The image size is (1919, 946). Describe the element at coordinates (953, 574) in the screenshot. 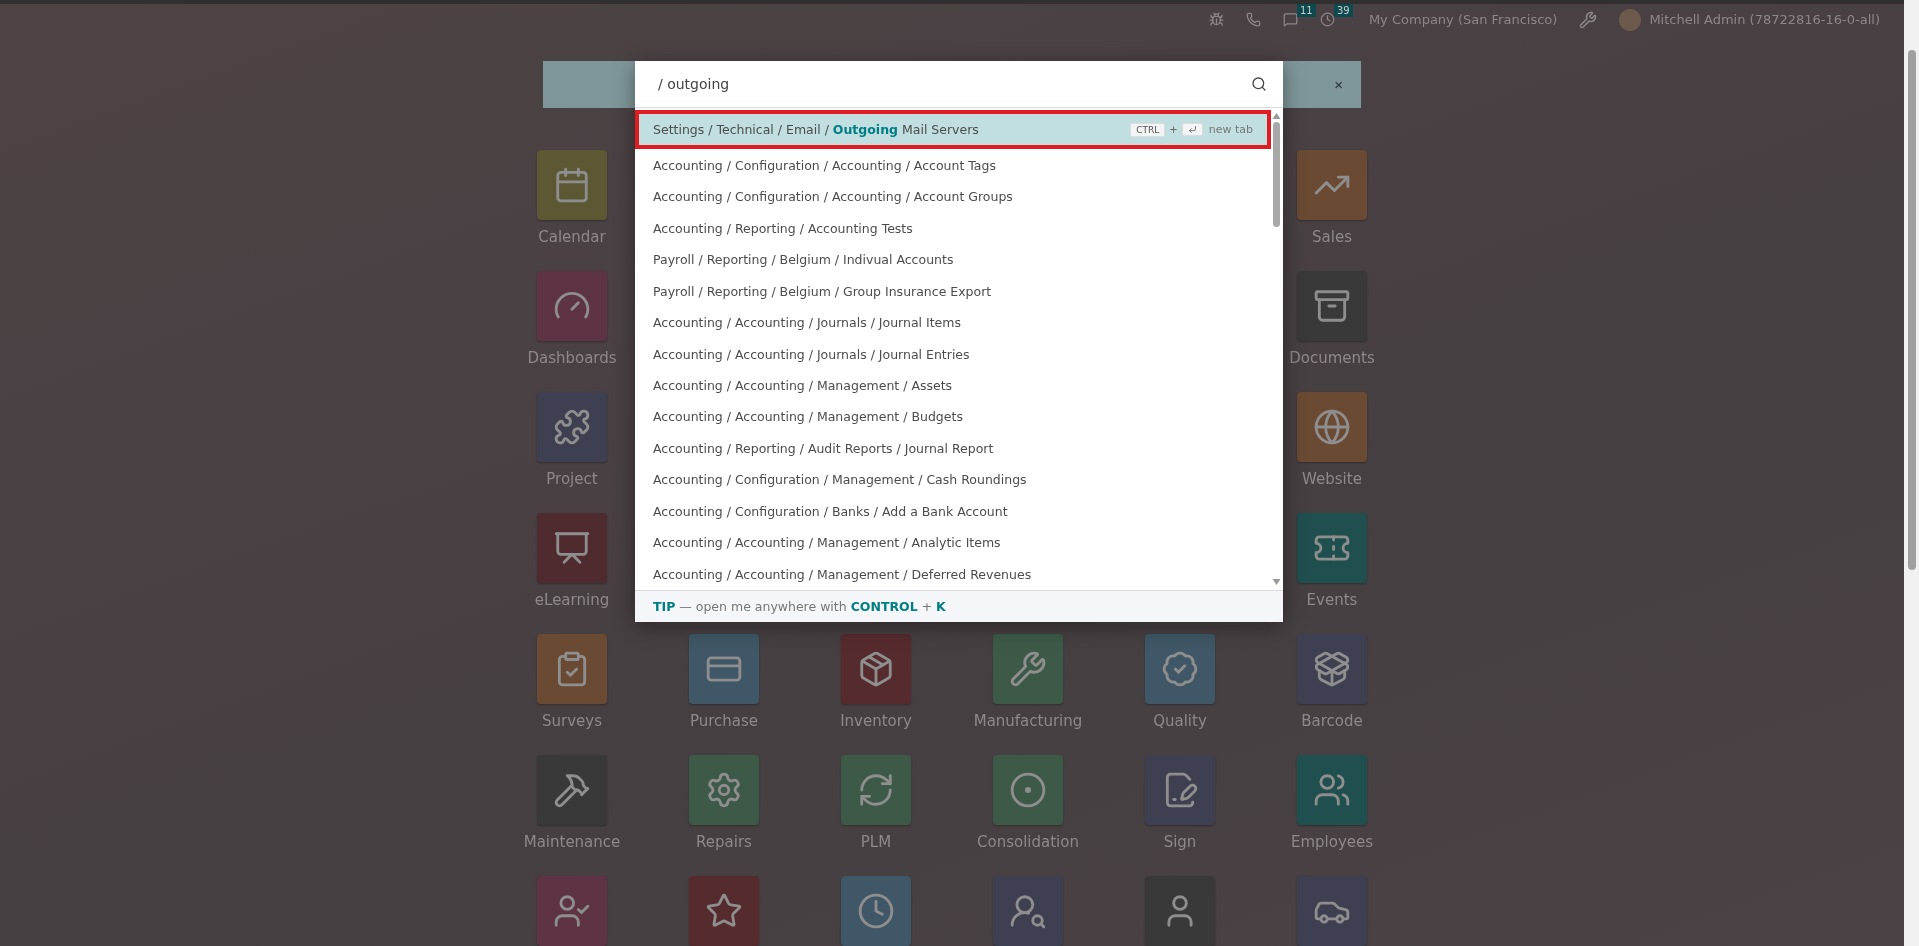

I see `result-item: Accounting / Accounting / Management / Deferred Revenues` at that location.